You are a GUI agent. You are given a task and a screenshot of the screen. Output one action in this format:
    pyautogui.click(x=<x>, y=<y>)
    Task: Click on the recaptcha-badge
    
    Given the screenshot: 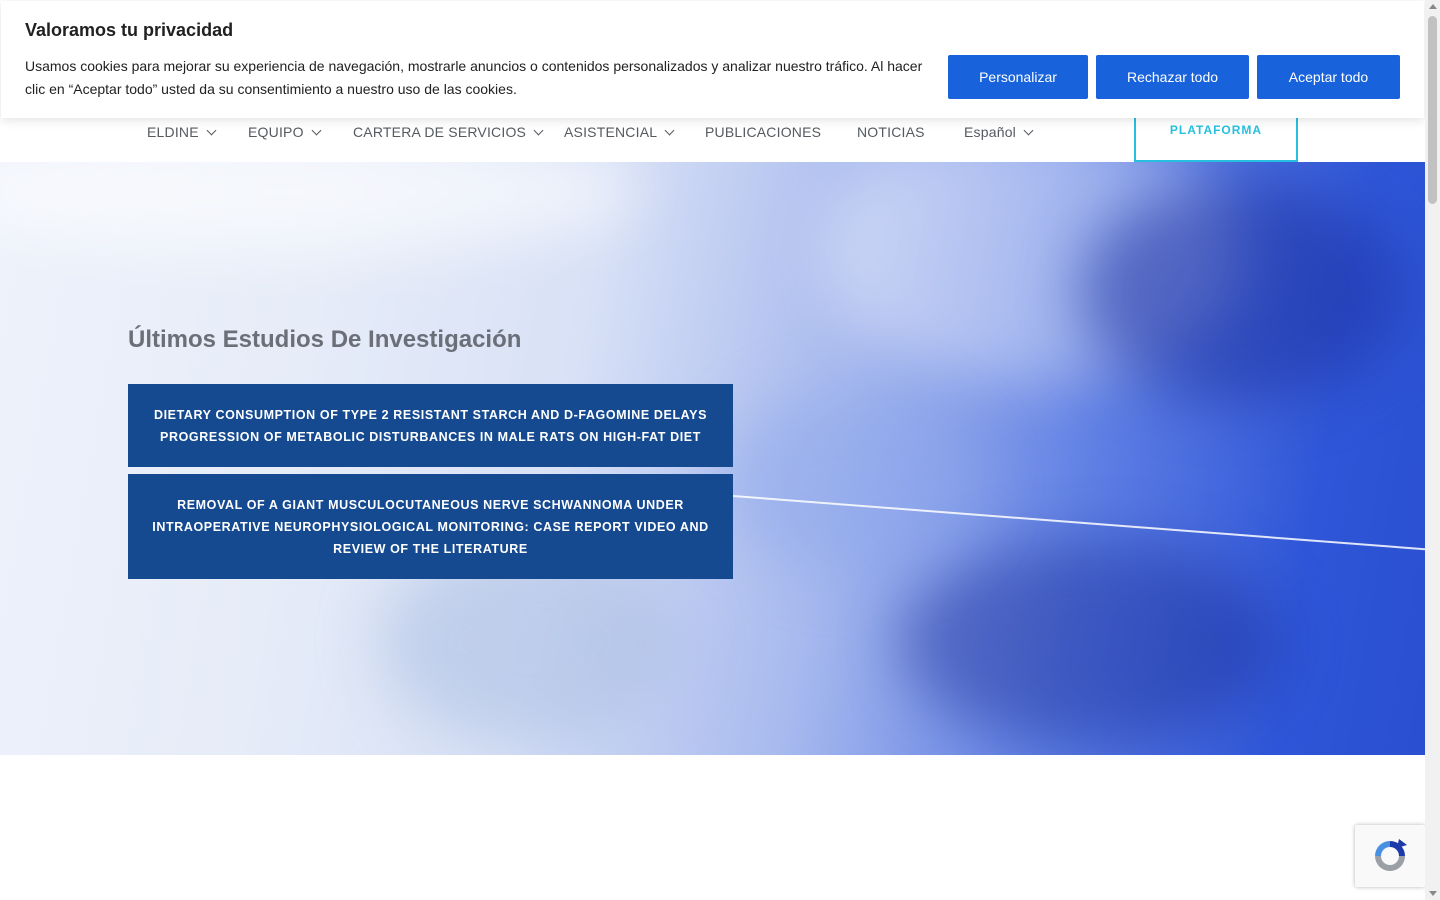 What is the action you would take?
    pyautogui.click(x=1390, y=856)
    